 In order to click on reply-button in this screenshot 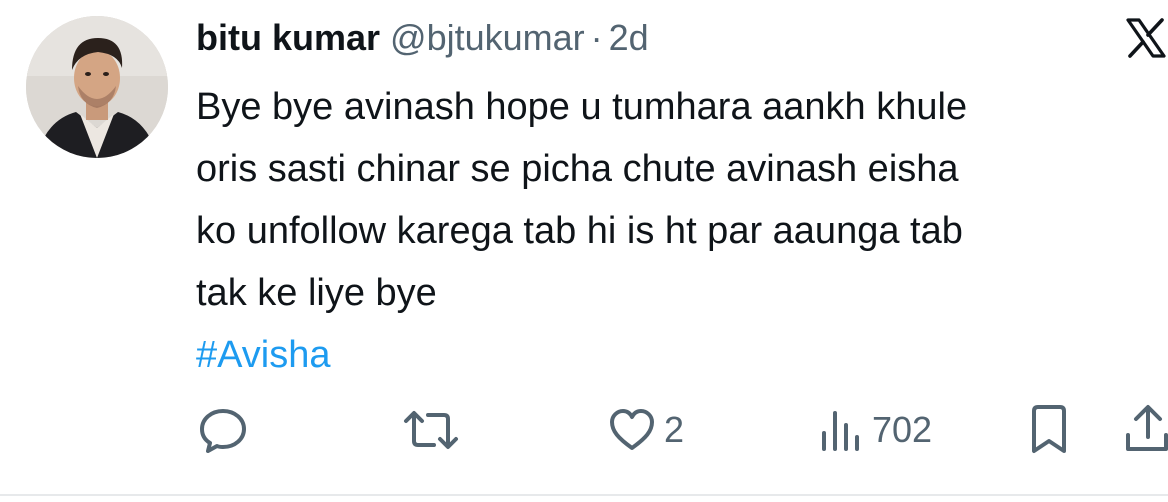, I will do `click(223, 430)`.